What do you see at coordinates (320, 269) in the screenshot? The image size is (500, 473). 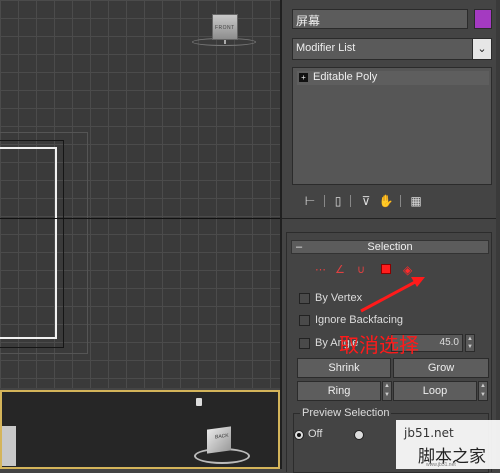 I see `vertex-icon: ⋯` at bounding box center [320, 269].